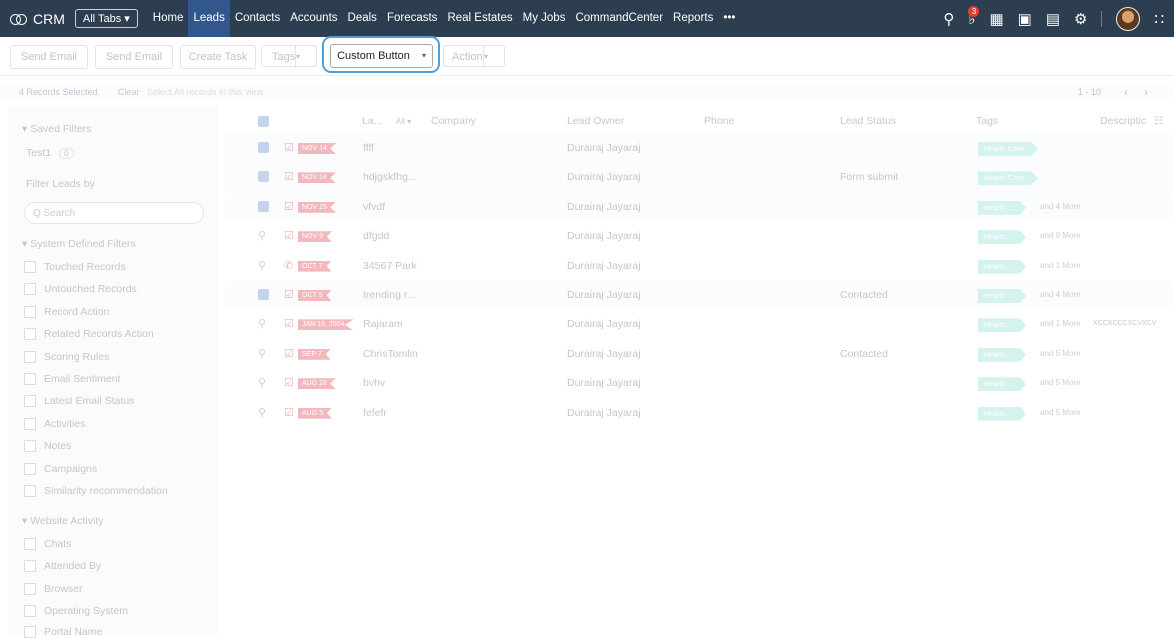 The width and height of the screenshot is (1174, 638). Describe the element at coordinates (50, 153) in the screenshot. I see `saved-filter-test1: Test1 0` at that location.